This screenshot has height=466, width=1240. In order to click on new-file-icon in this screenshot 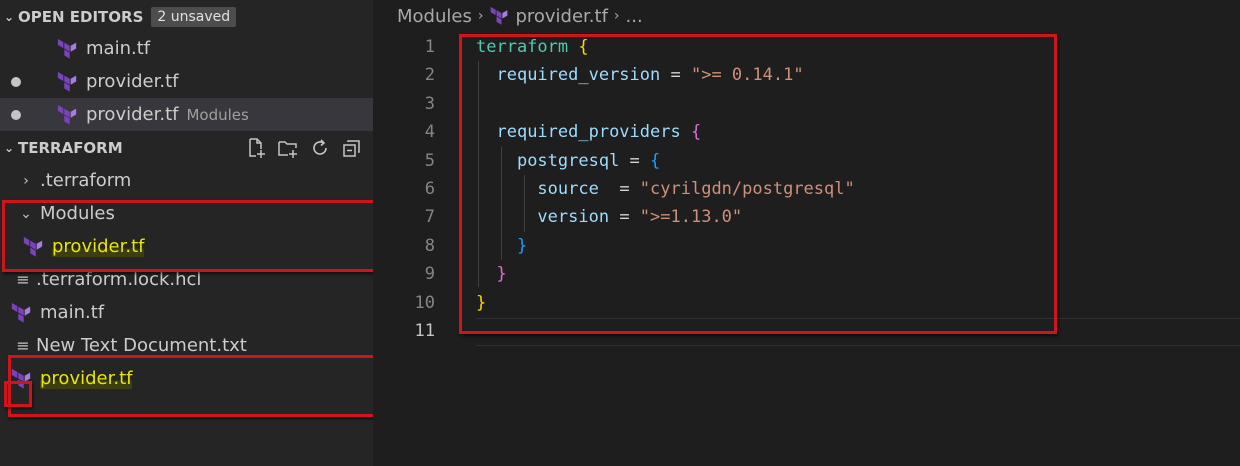, I will do `click(256, 148)`.